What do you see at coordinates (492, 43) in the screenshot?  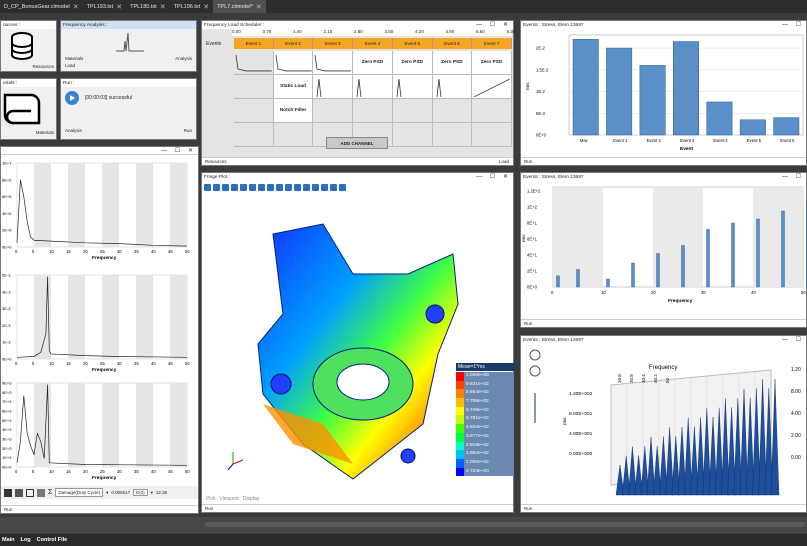 I see `event-header: Event 7` at bounding box center [492, 43].